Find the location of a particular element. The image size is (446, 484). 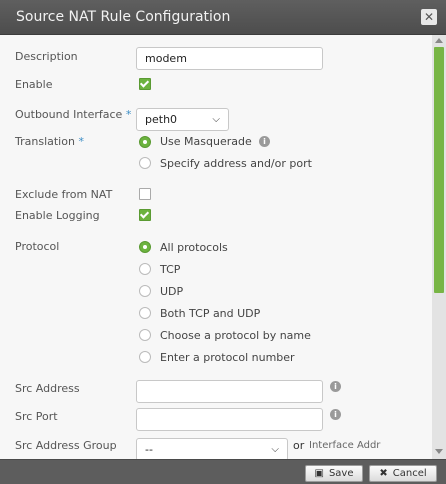

translation-option-masquerade: Use Masquerade is located at coordinates (206, 141).